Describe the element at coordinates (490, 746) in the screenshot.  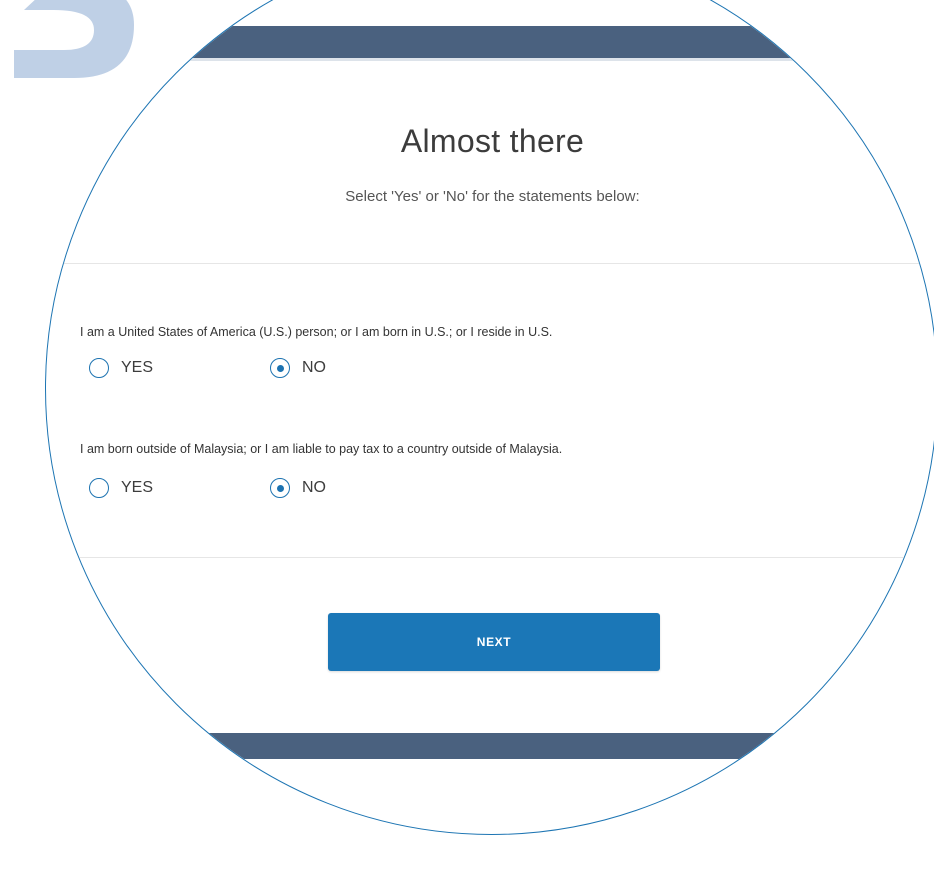
I see `footer-bar` at that location.